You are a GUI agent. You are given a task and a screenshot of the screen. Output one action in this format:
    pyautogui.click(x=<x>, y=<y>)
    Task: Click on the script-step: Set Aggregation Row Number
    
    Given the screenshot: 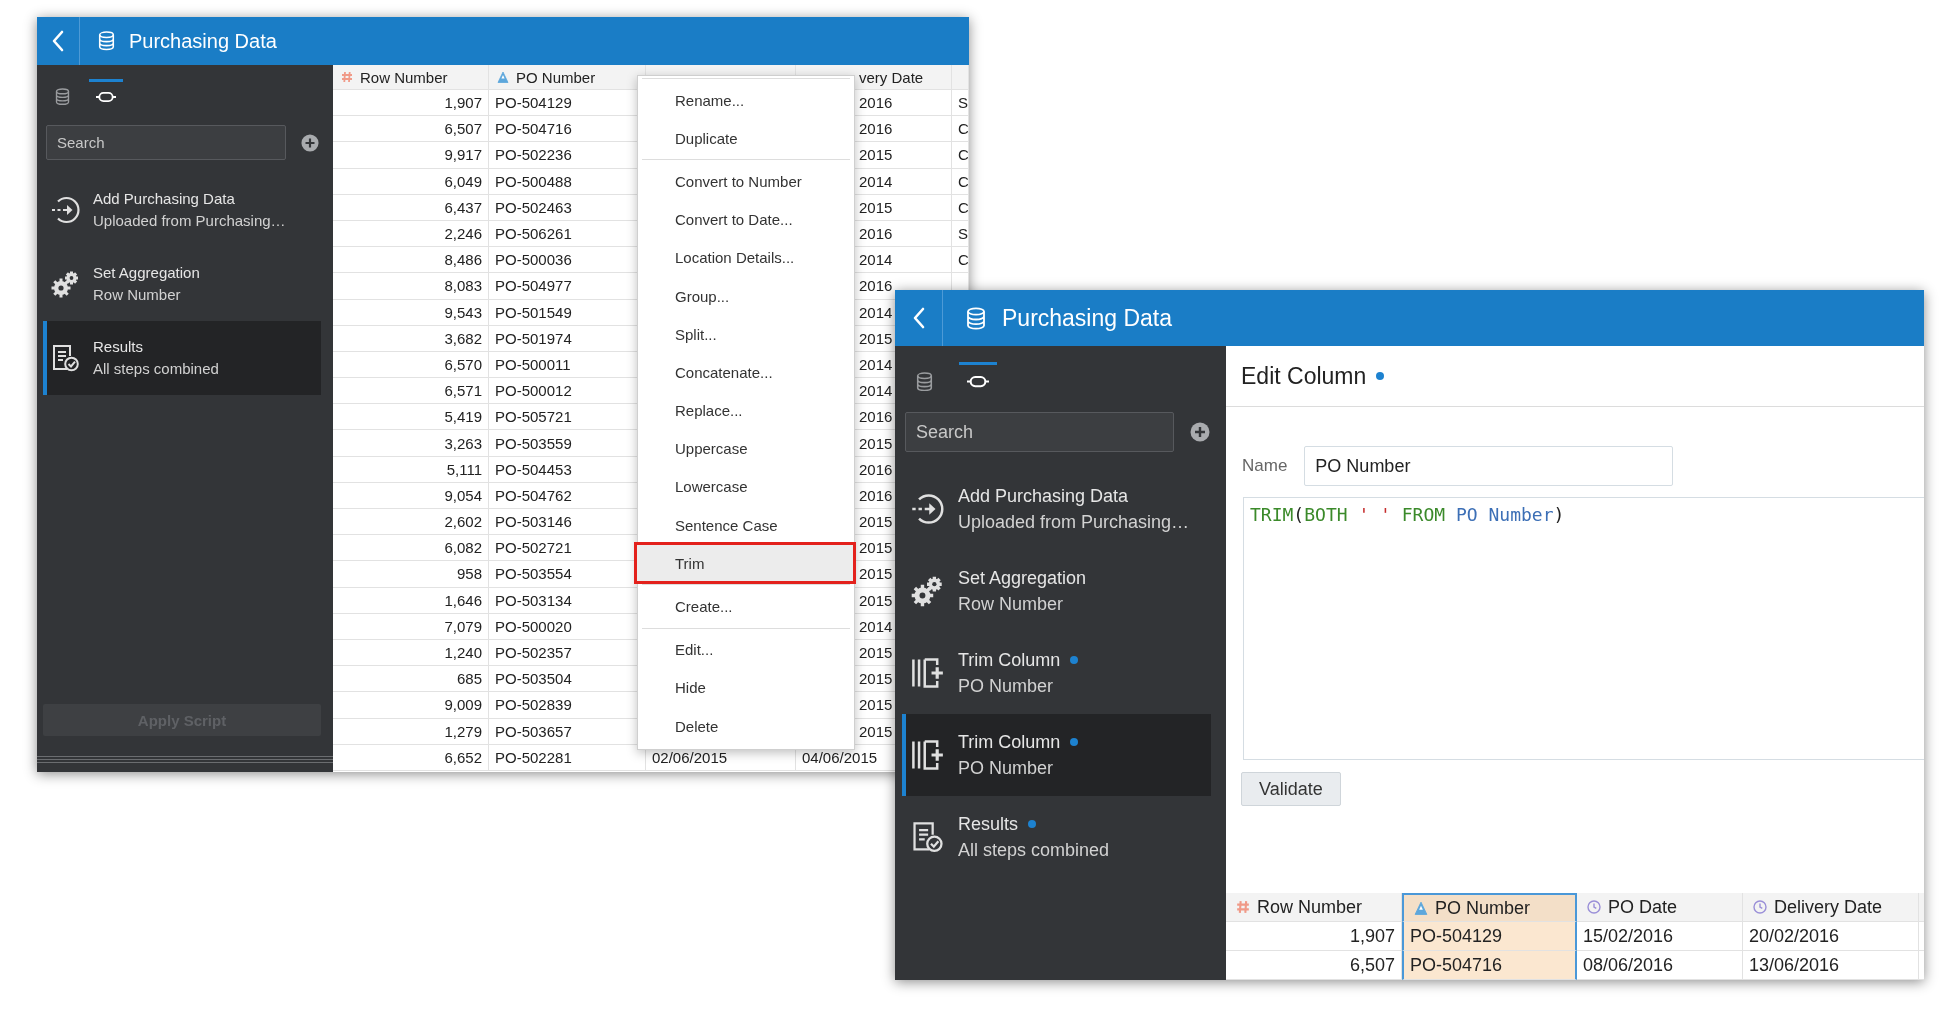 What is the action you would take?
    pyautogui.click(x=182, y=284)
    